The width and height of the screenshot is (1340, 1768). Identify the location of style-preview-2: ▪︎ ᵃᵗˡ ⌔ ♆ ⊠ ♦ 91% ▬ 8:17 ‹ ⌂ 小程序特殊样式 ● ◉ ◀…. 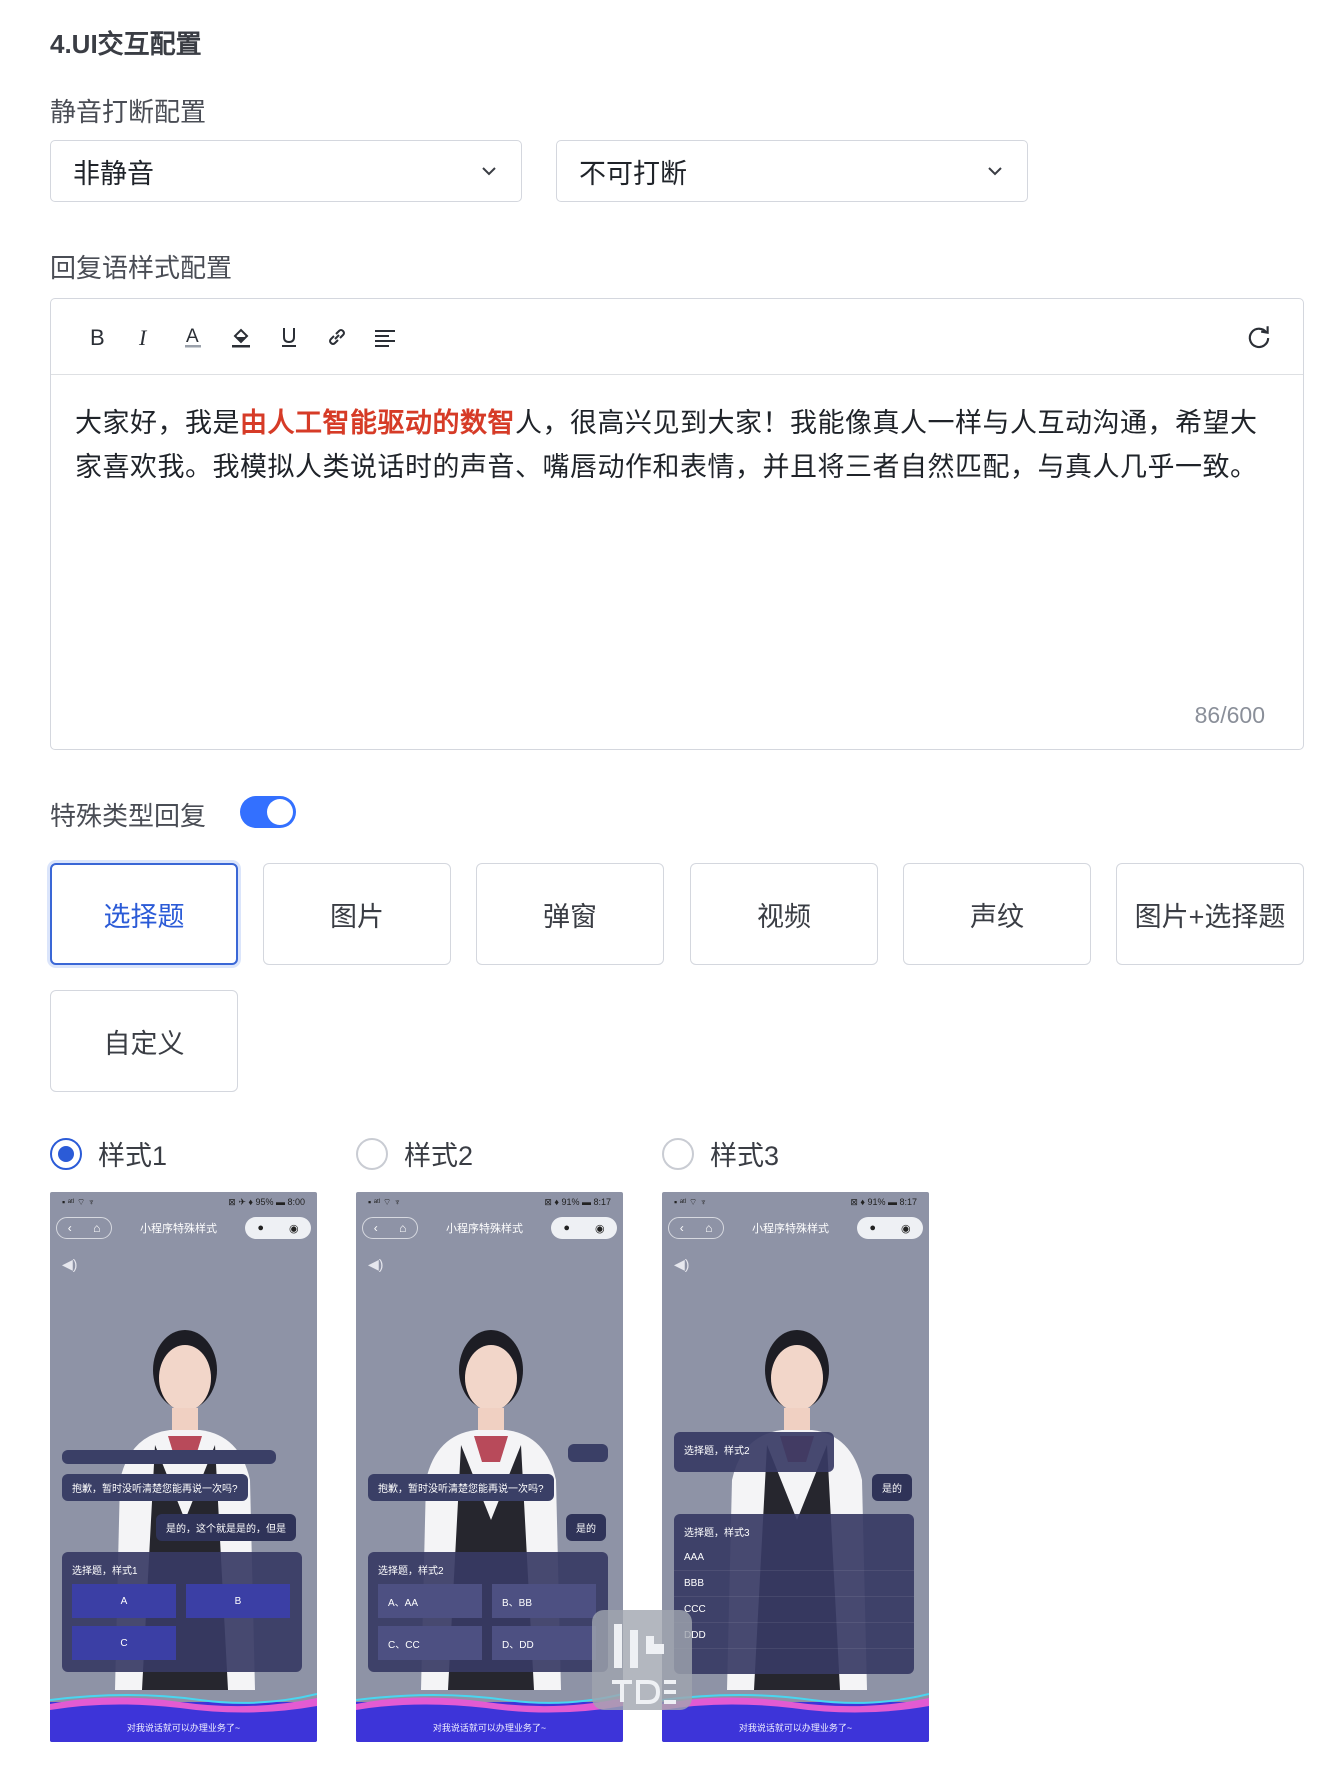
(489, 1467).